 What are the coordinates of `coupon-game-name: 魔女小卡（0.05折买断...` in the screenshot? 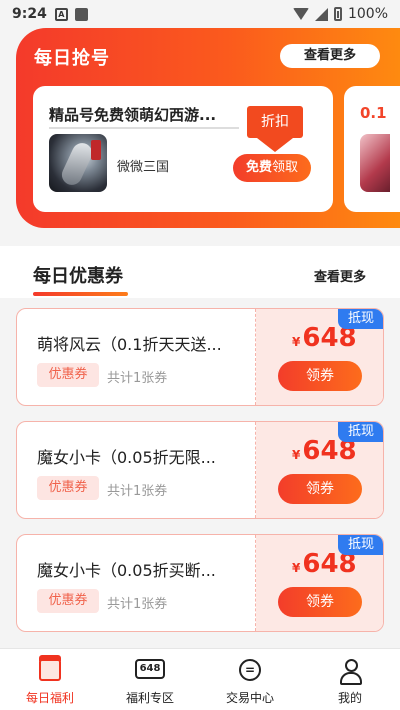 It's located at (126, 570).